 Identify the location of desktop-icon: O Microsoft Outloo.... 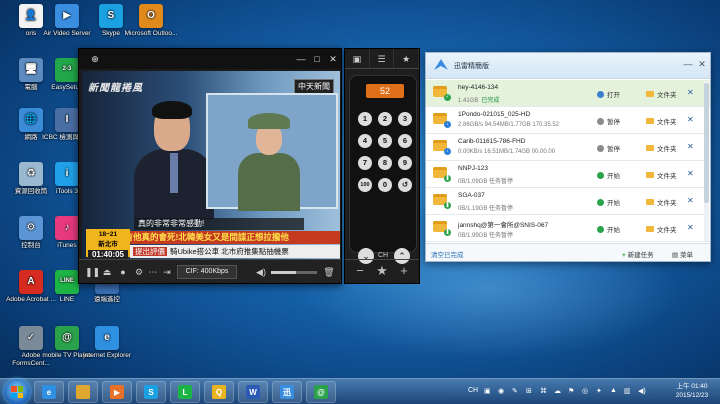
(151, 21).